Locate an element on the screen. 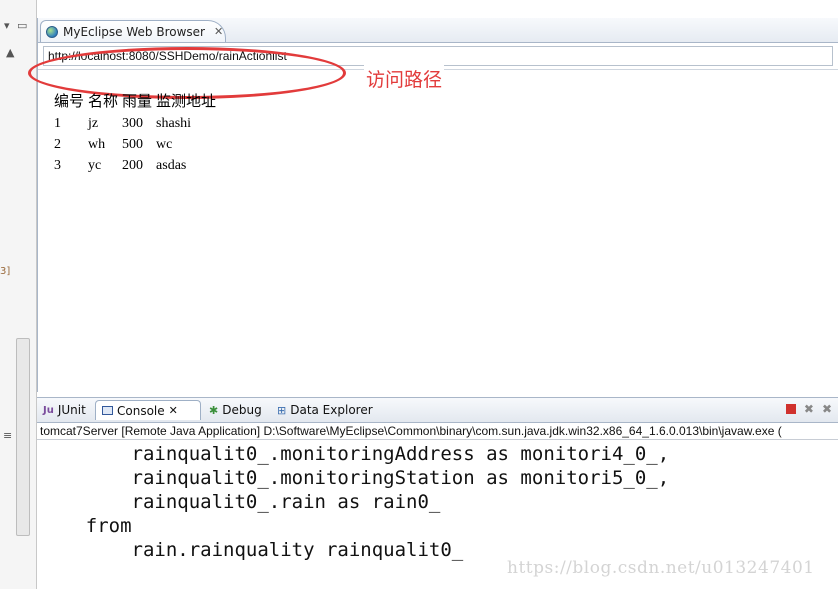  console-line: rainqualit0_.rain as rain0_ is located at coordinates (240, 502).